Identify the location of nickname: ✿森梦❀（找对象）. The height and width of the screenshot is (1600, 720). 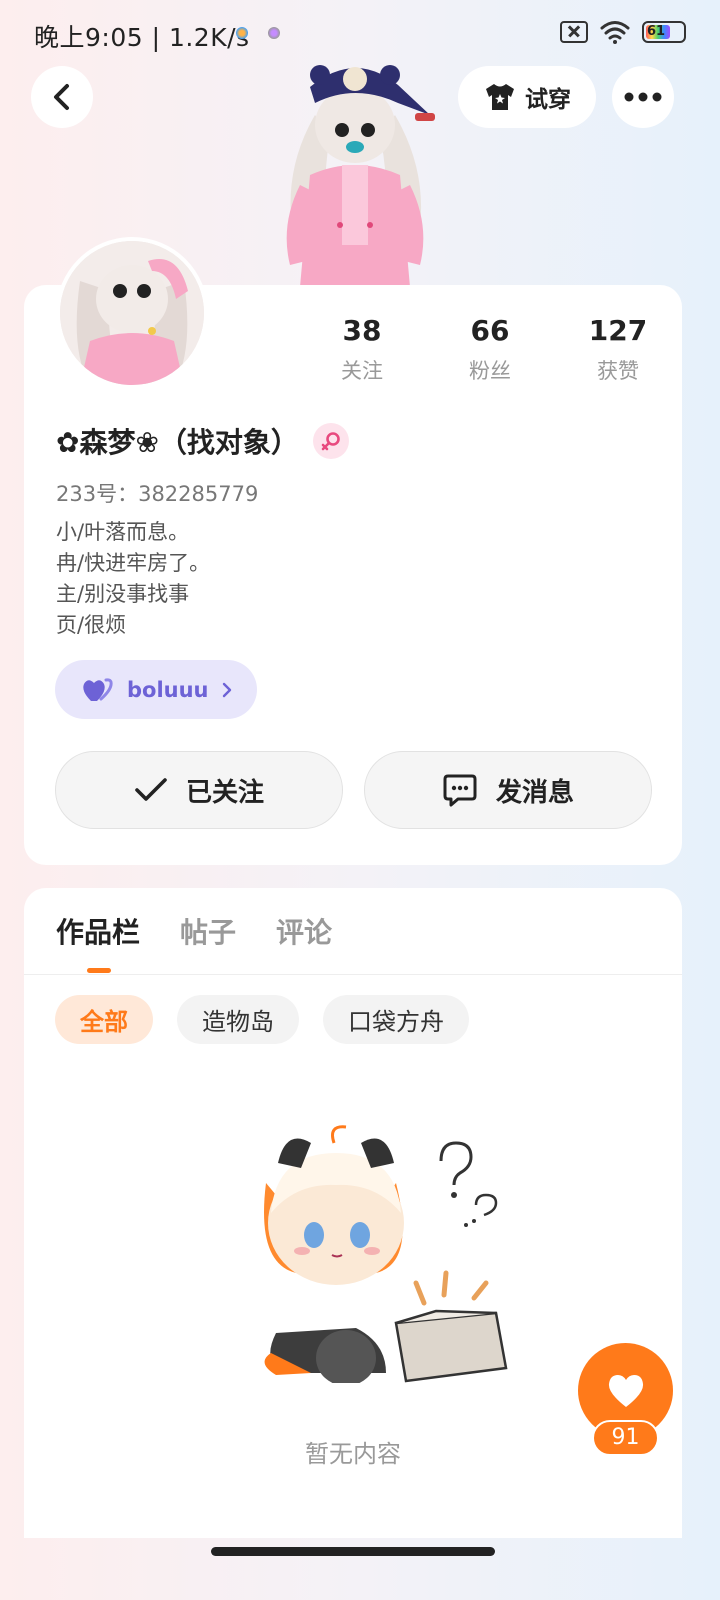
(177, 442).